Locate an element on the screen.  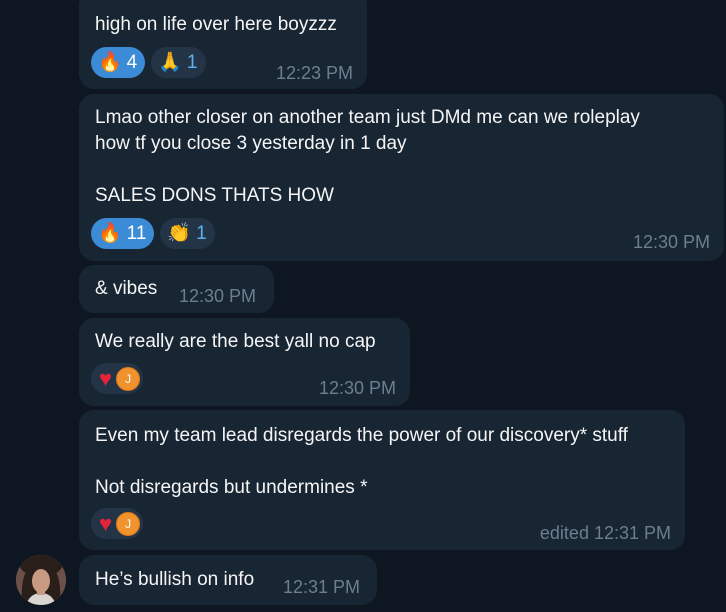
sender-avatar is located at coordinates (41, 580).